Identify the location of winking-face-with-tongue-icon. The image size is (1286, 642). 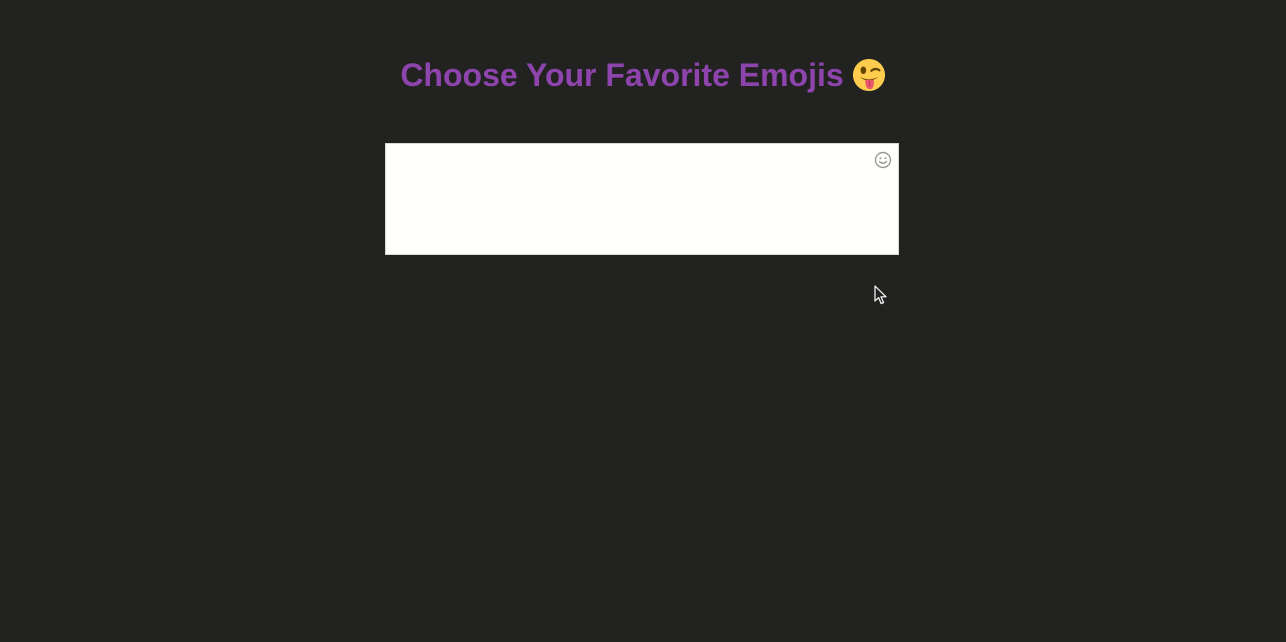
(868, 75).